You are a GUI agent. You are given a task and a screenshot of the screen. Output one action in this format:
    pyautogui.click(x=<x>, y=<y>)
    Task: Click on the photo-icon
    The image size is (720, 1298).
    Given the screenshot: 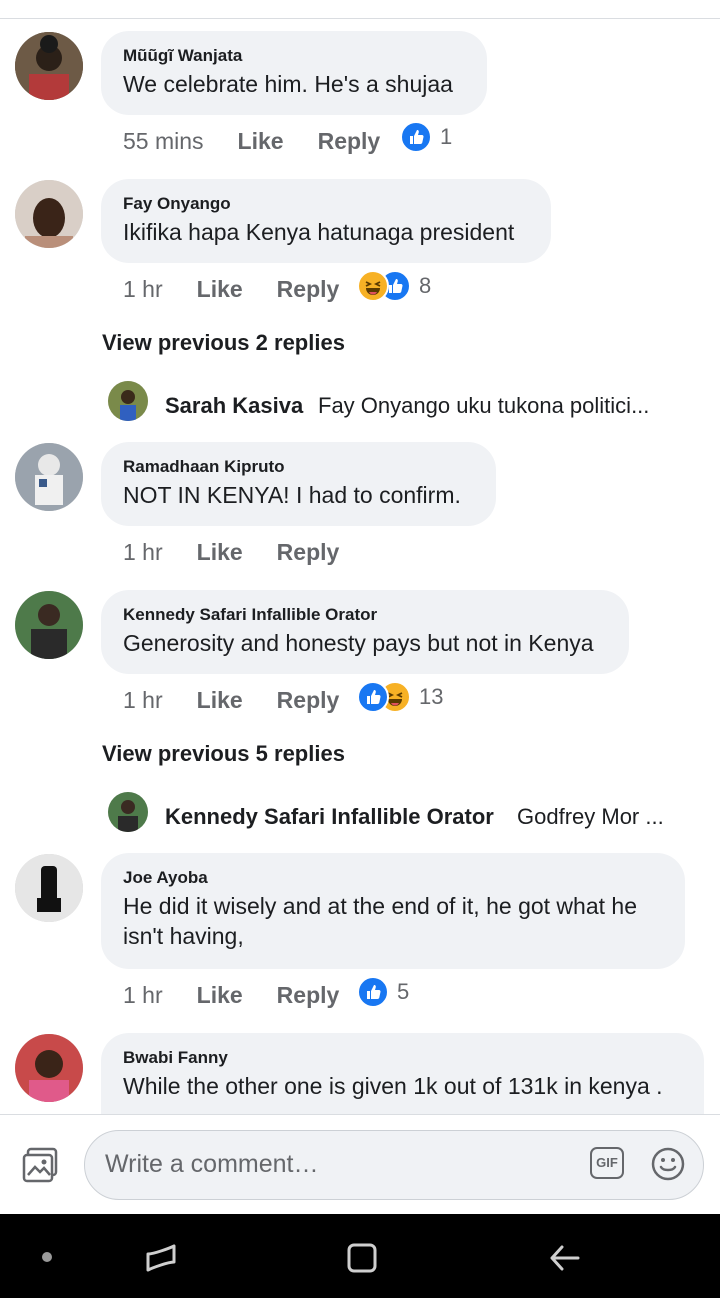 What is the action you would take?
    pyautogui.click(x=41, y=1165)
    